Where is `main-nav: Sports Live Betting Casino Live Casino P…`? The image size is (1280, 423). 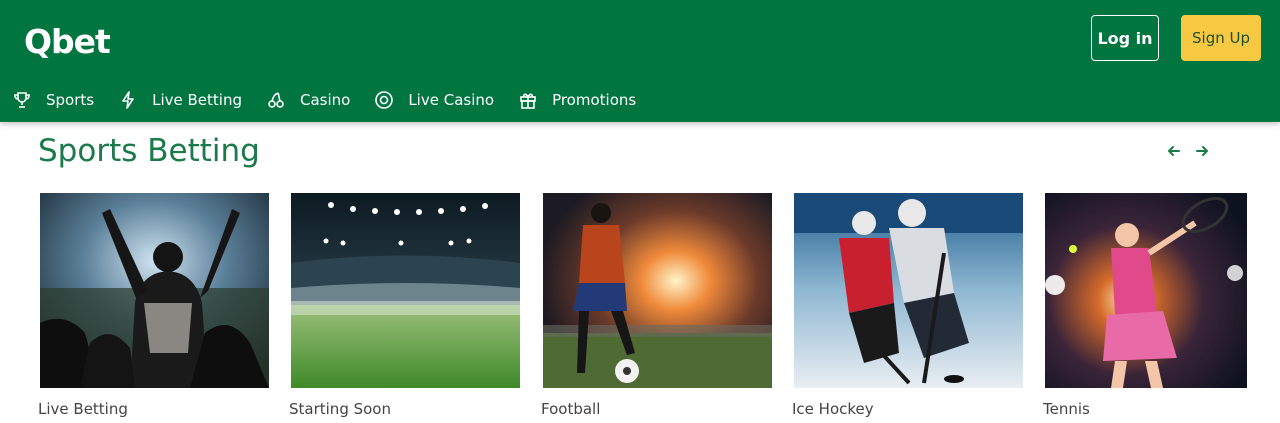
main-nav: Sports Live Betting Casino Live Casino P… is located at coordinates (330, 100).